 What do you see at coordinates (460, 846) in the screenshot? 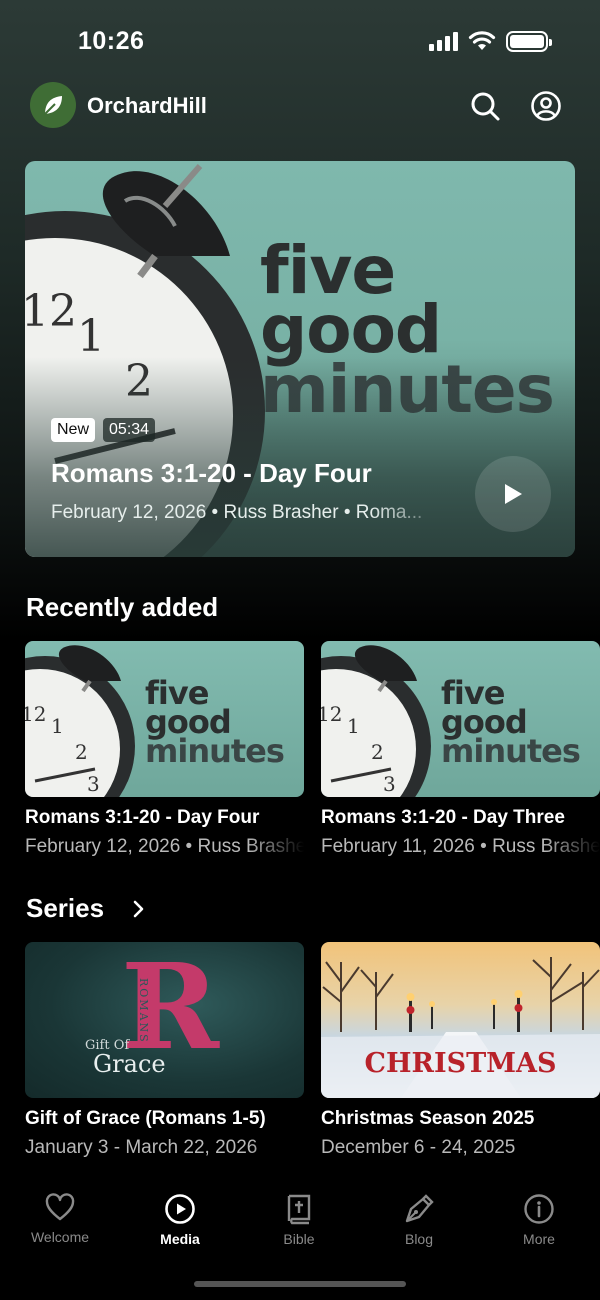
I see `media-subtitle: February 11, 2026 • Russ Brasher` at bounding box center [460, 846].